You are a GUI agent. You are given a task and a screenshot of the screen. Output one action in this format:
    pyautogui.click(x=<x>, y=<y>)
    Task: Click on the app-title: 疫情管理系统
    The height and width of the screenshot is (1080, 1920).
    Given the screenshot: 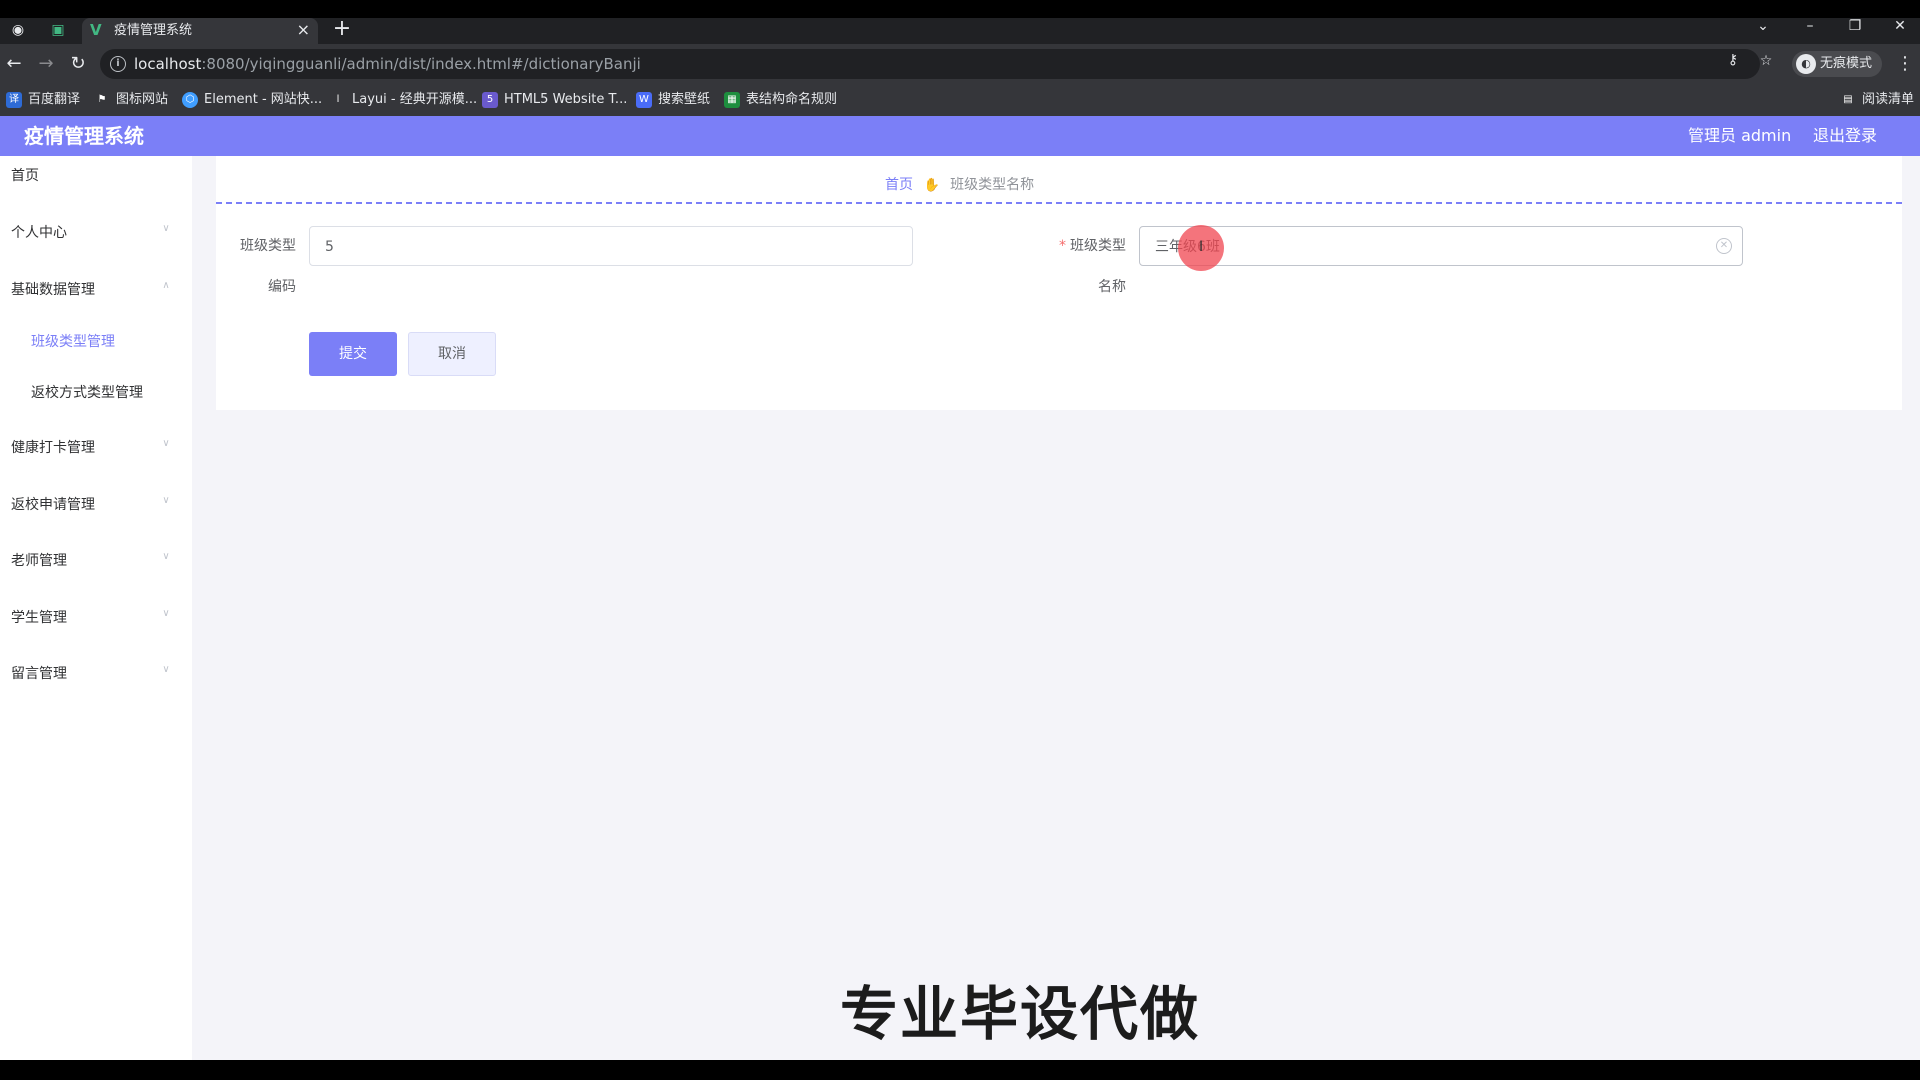 What is the action you would take?
    pyautogui.click(x=84, y=136)
    